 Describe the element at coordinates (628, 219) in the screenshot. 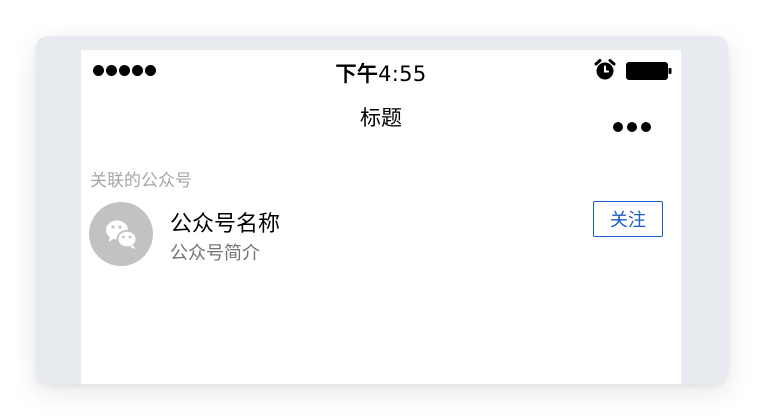

I see `follow-button: 关注` at that location.